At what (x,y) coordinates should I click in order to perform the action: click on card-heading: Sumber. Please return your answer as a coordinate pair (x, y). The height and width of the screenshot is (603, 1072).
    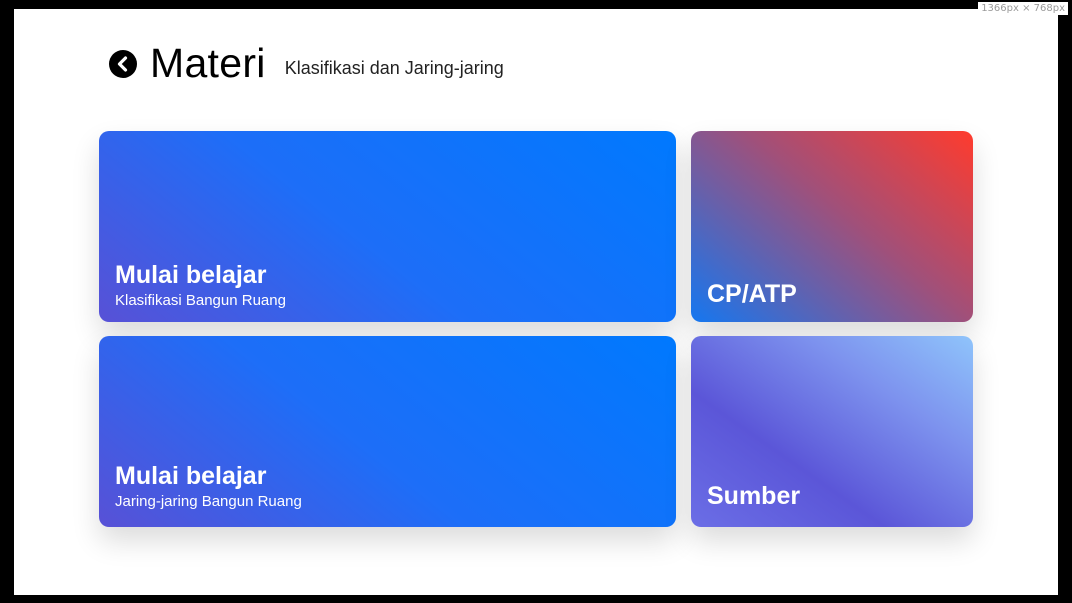
    Looking at the image, I should click on (754, 495).